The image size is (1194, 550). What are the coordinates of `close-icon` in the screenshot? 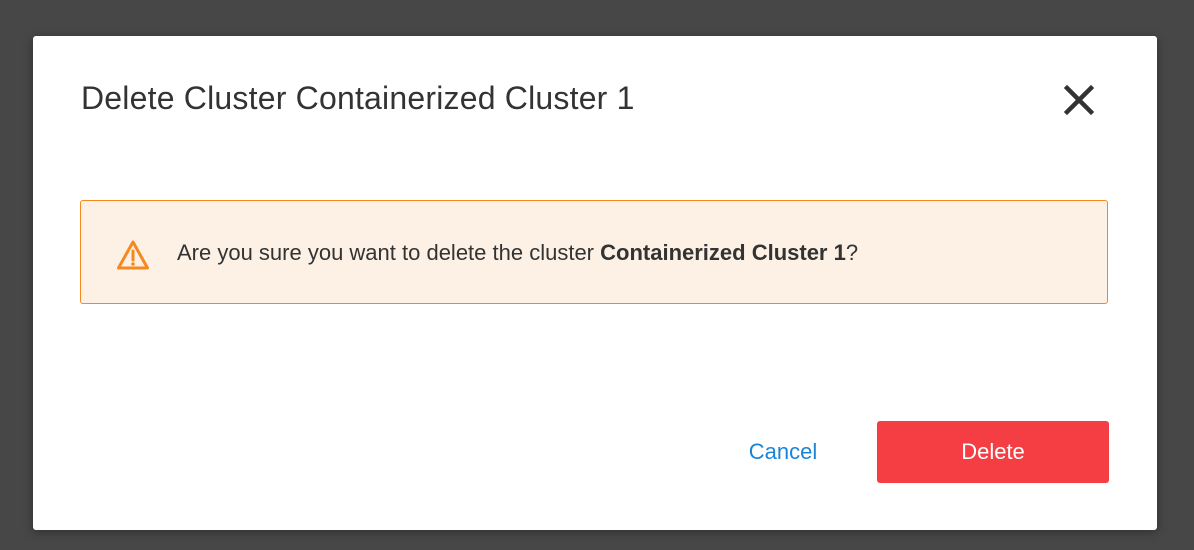 It's located at (1079, 100).